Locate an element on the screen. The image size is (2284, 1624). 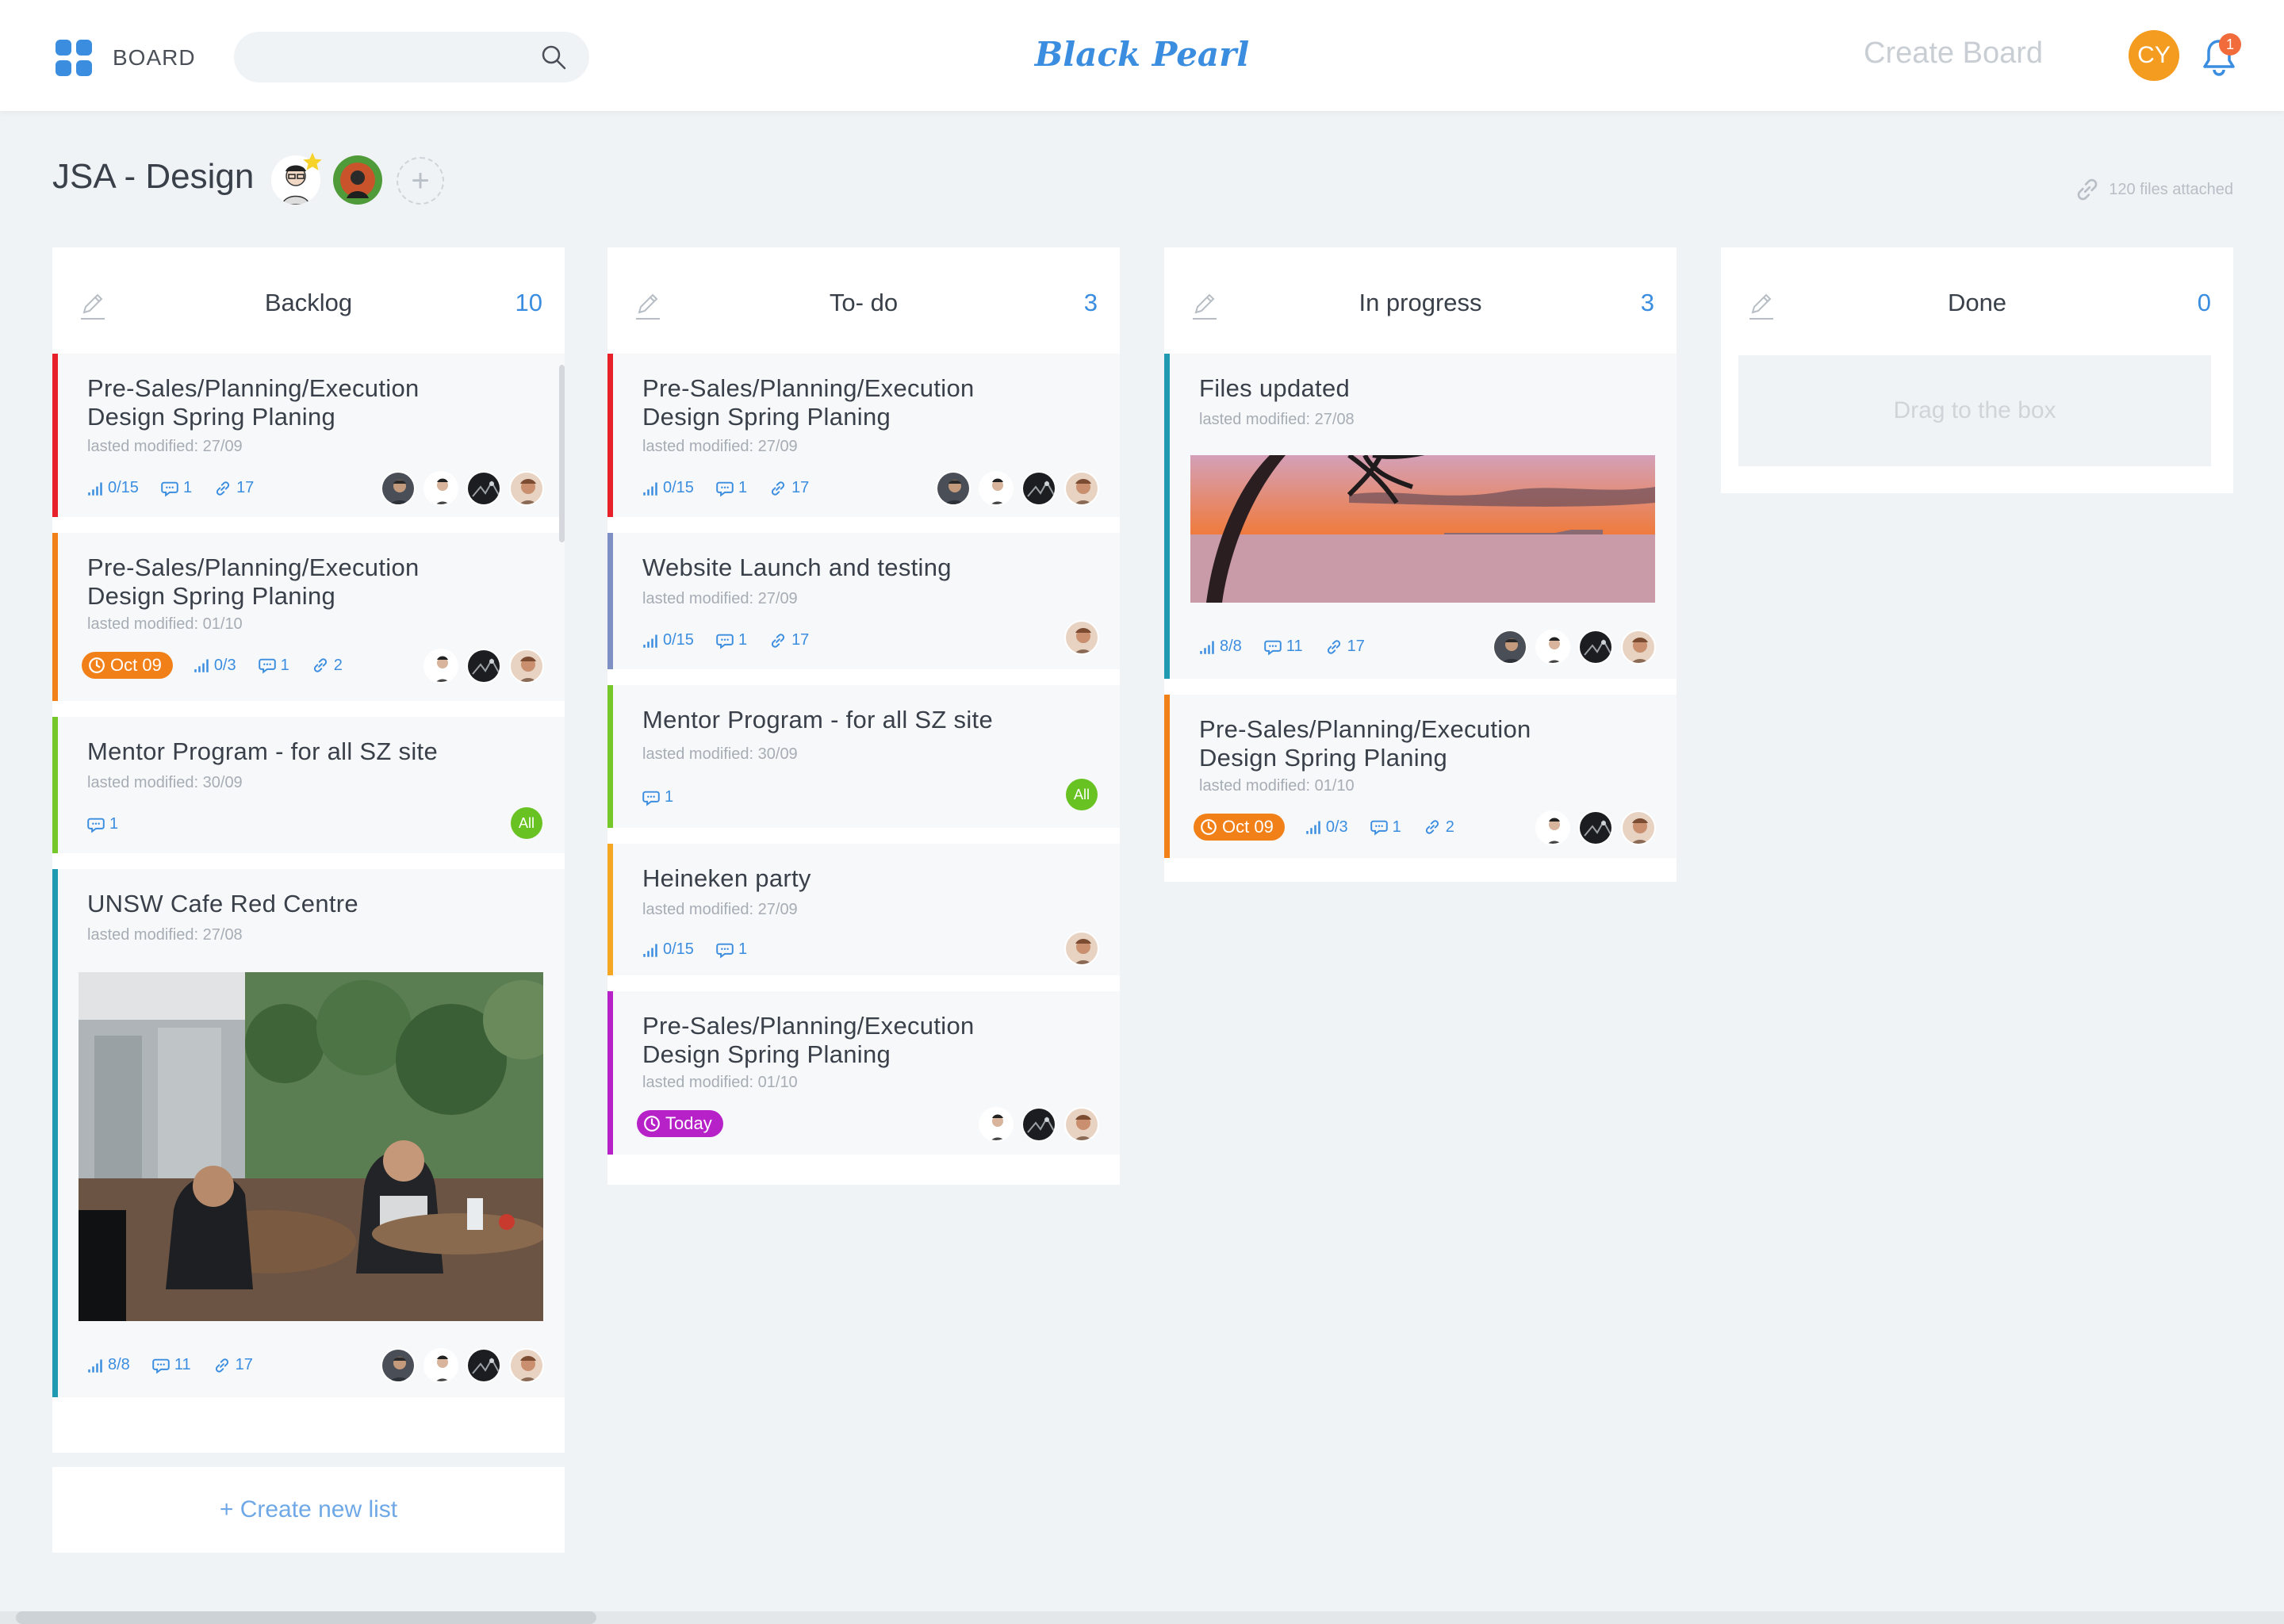
comment-count: 11 is located at coordinates (1283, 647).